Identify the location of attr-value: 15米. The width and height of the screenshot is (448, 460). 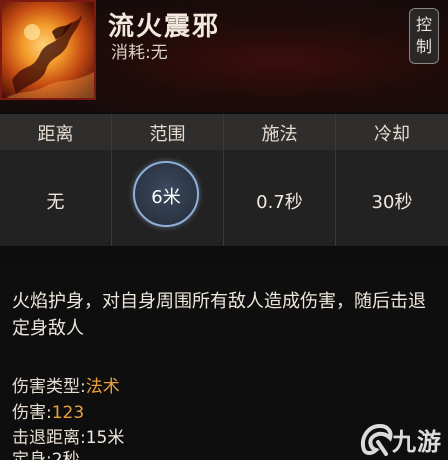
(105, 438).